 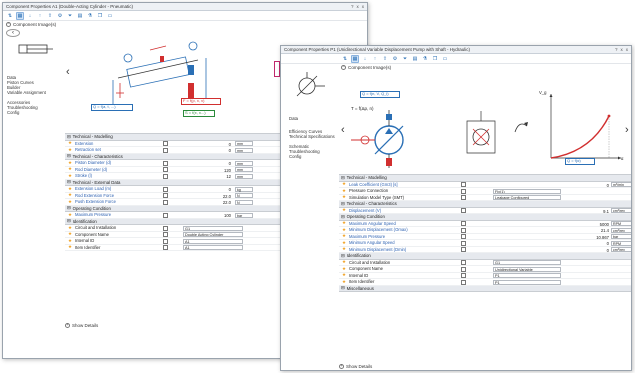 What do you see at coordinates (175, 247) in the screenshot?
I see `property-row: ★ Item Identifier A1` at bounding box center [175, 247].